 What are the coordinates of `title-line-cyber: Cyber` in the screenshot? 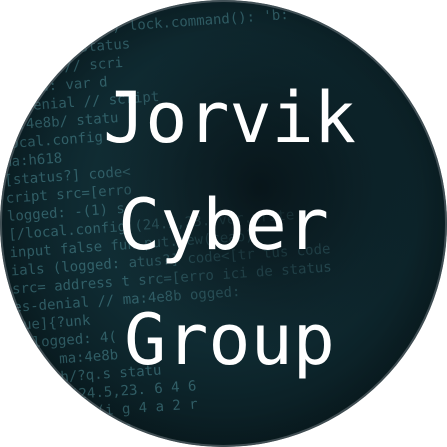 It's located at (223, 225).